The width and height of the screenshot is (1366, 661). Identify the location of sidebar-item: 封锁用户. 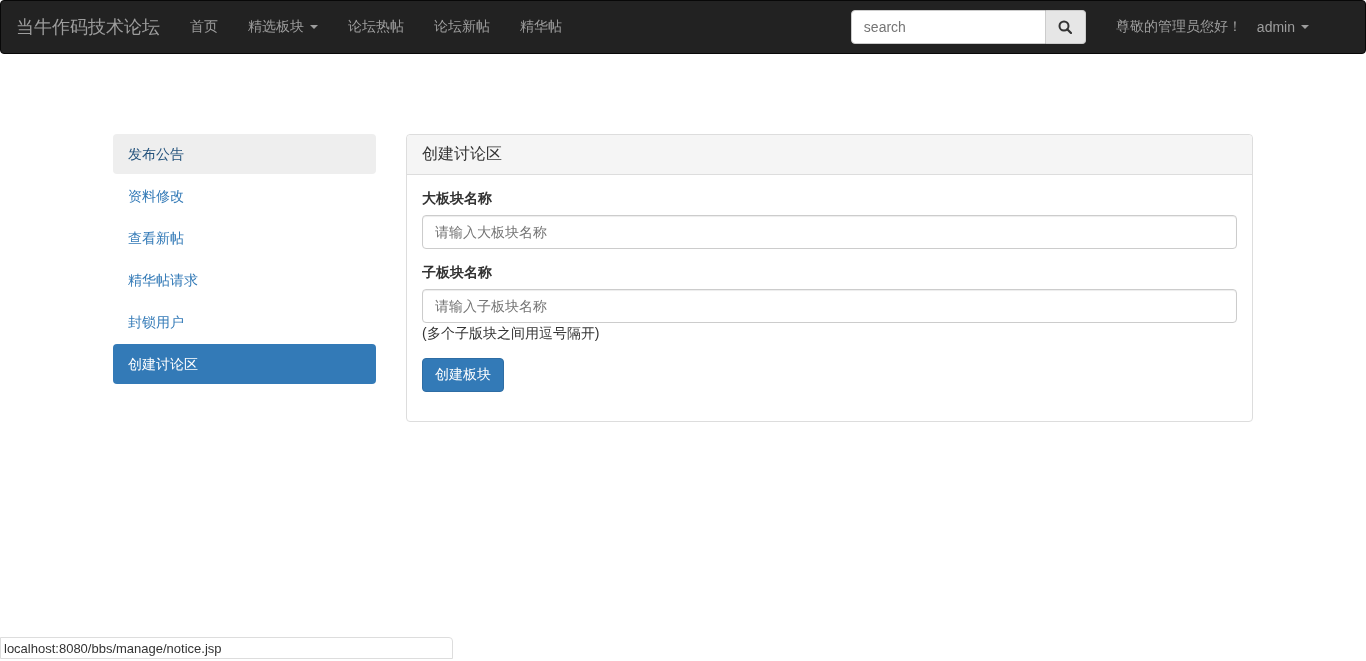
(244, 322).